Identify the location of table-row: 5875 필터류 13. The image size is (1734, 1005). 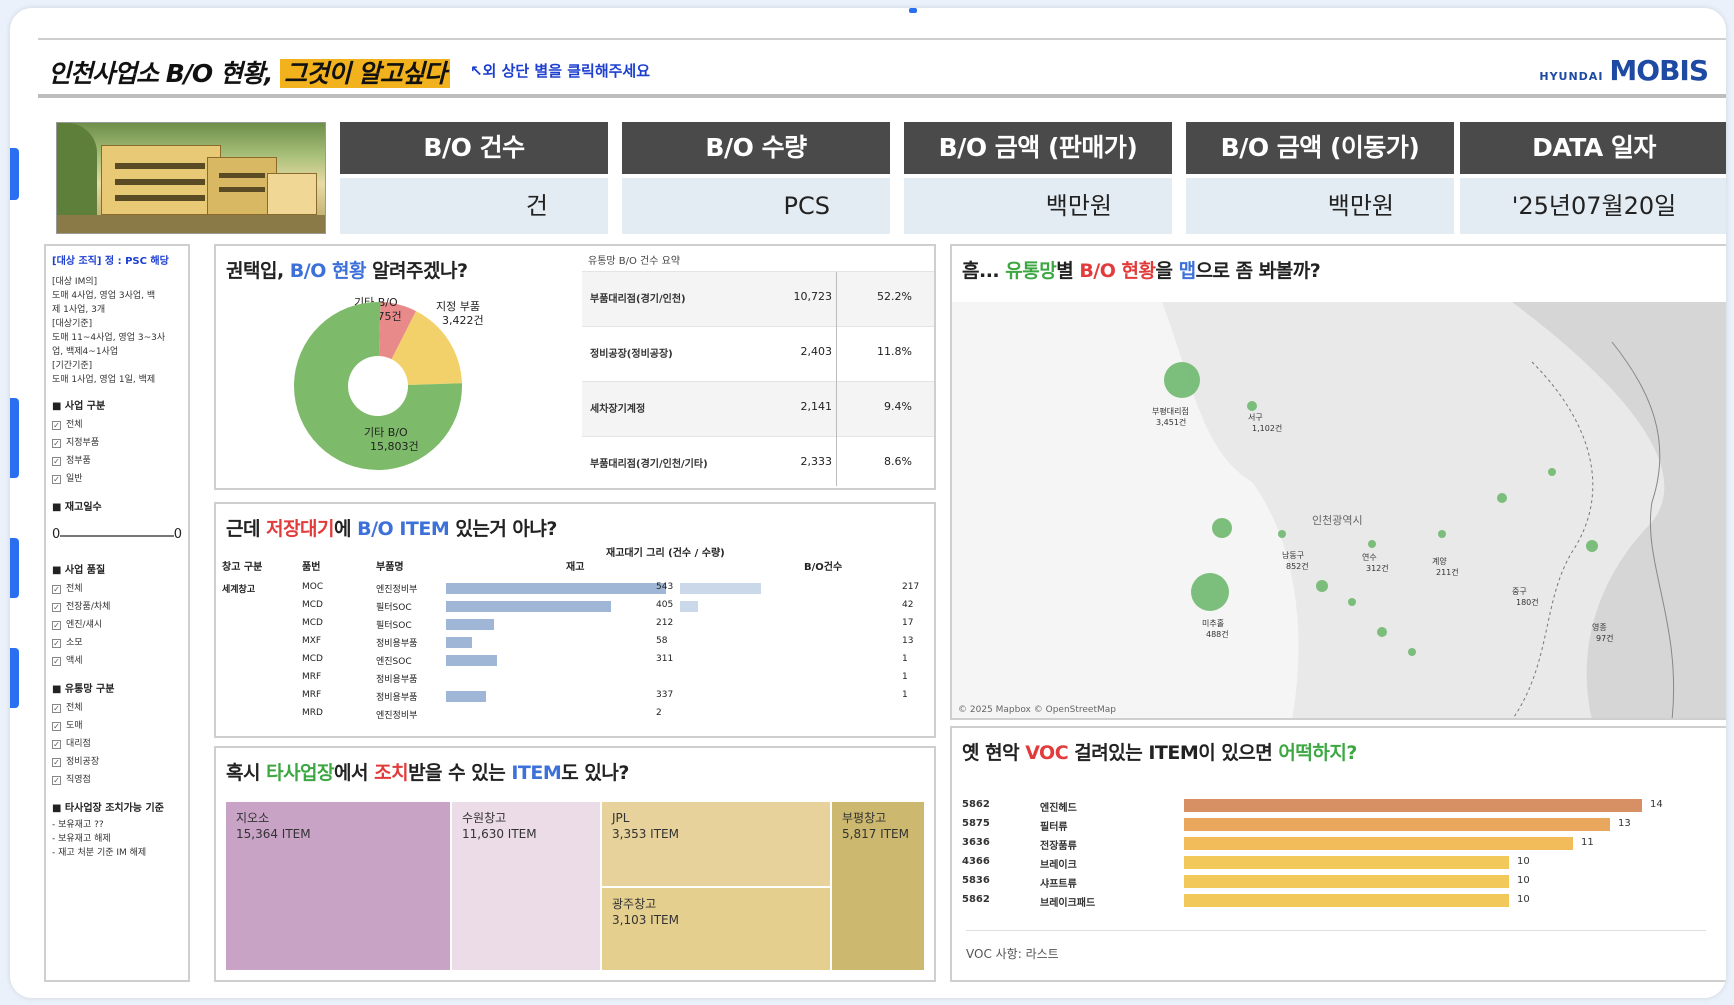
(1332, 824).